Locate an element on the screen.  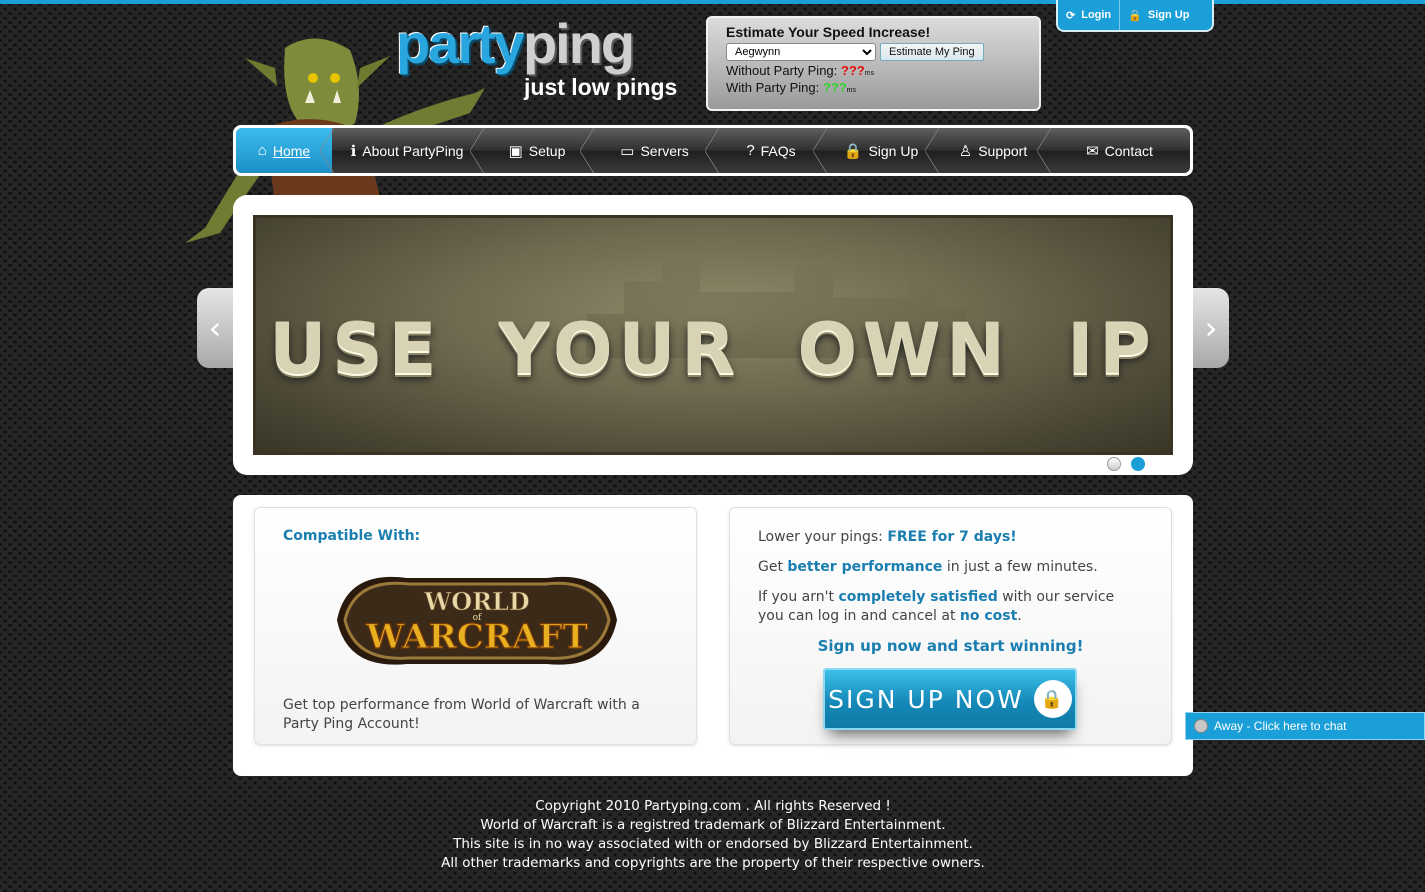
logo-tagline: just low pings is located at coordinates (601, 87).